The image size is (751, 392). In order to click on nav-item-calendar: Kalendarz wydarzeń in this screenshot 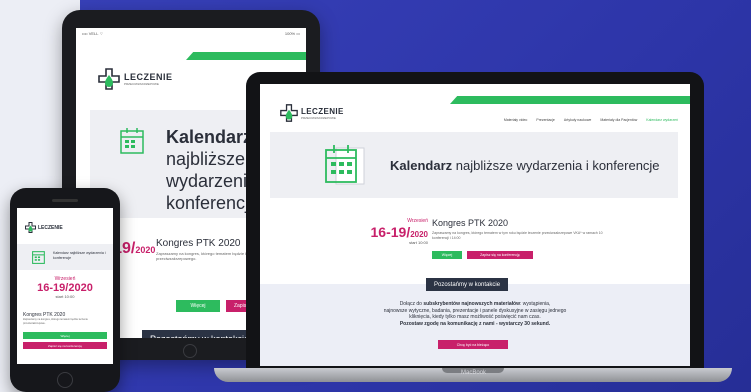, I will do `click(662, 120)`.